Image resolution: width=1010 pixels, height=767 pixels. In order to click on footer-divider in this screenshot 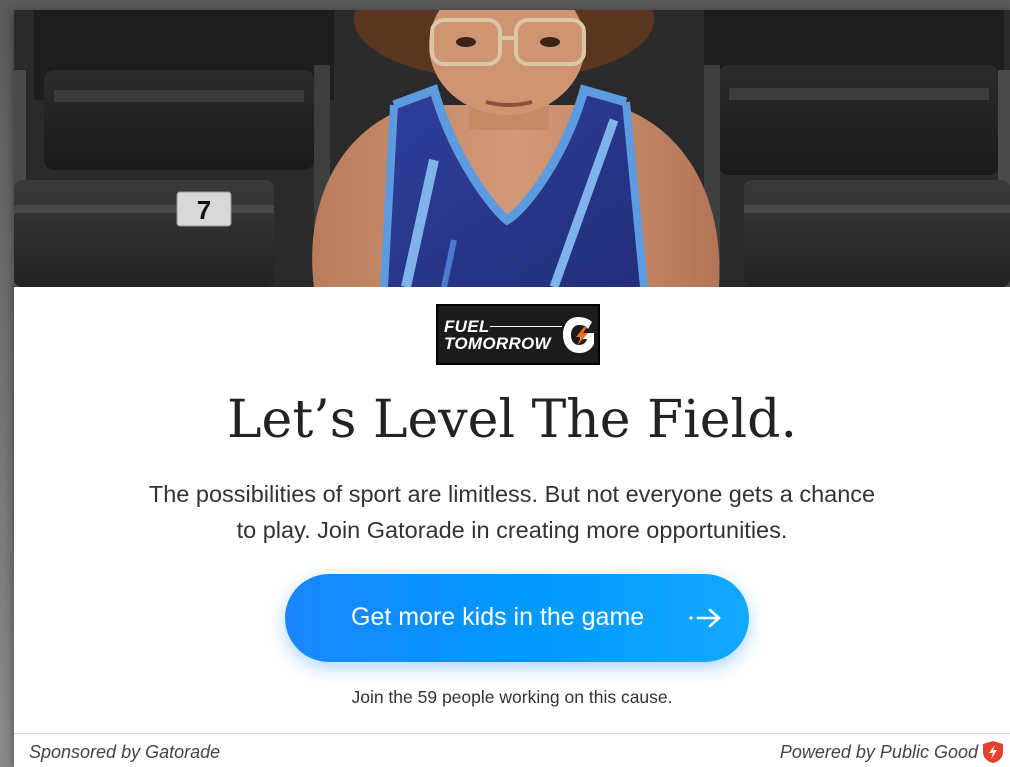, I will do `click(512, 733)`.